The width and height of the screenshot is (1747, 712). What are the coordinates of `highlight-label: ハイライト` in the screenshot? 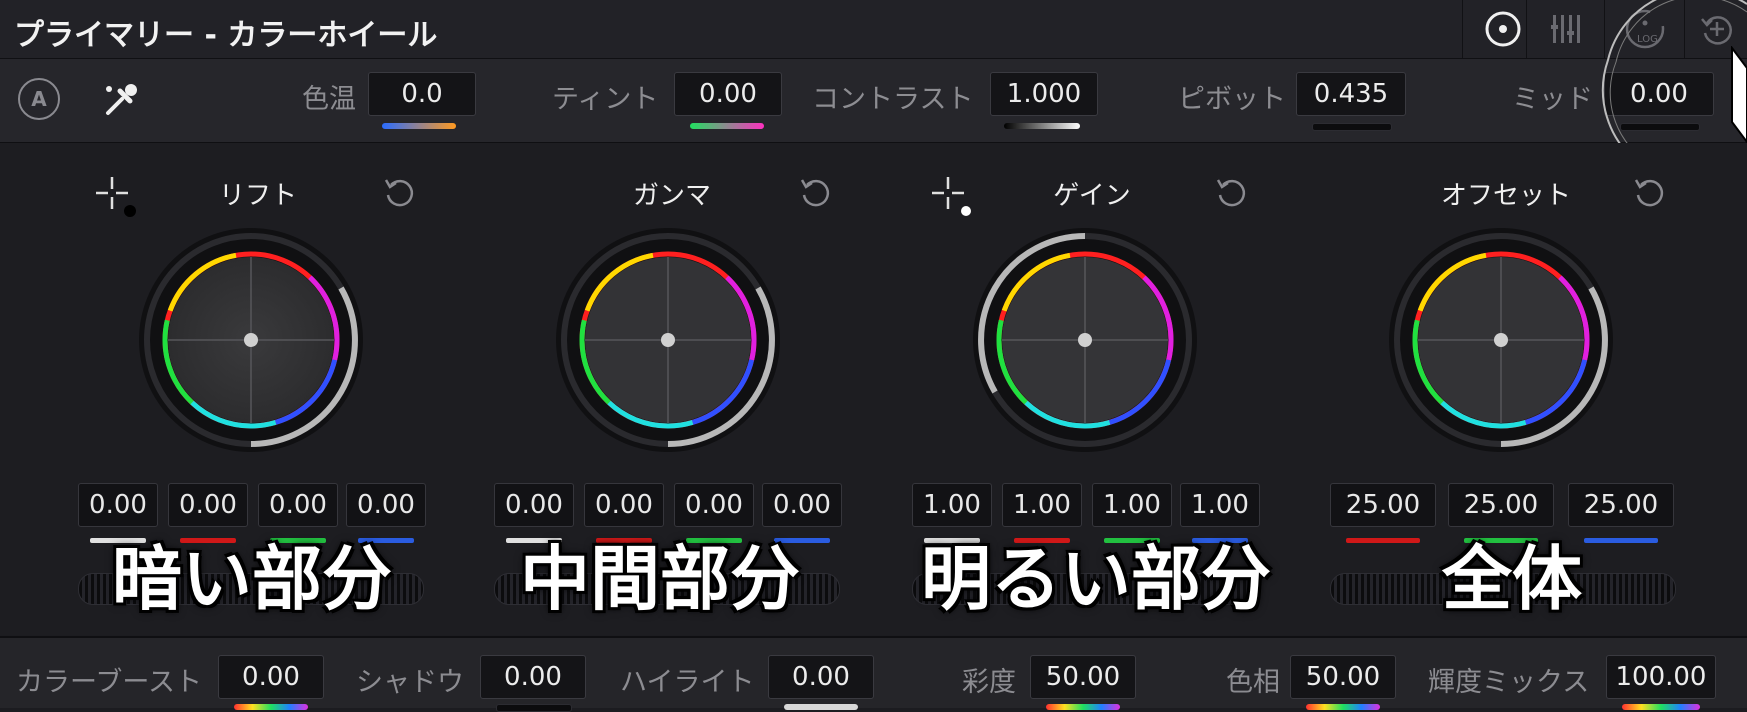 It's located at (687, 682).